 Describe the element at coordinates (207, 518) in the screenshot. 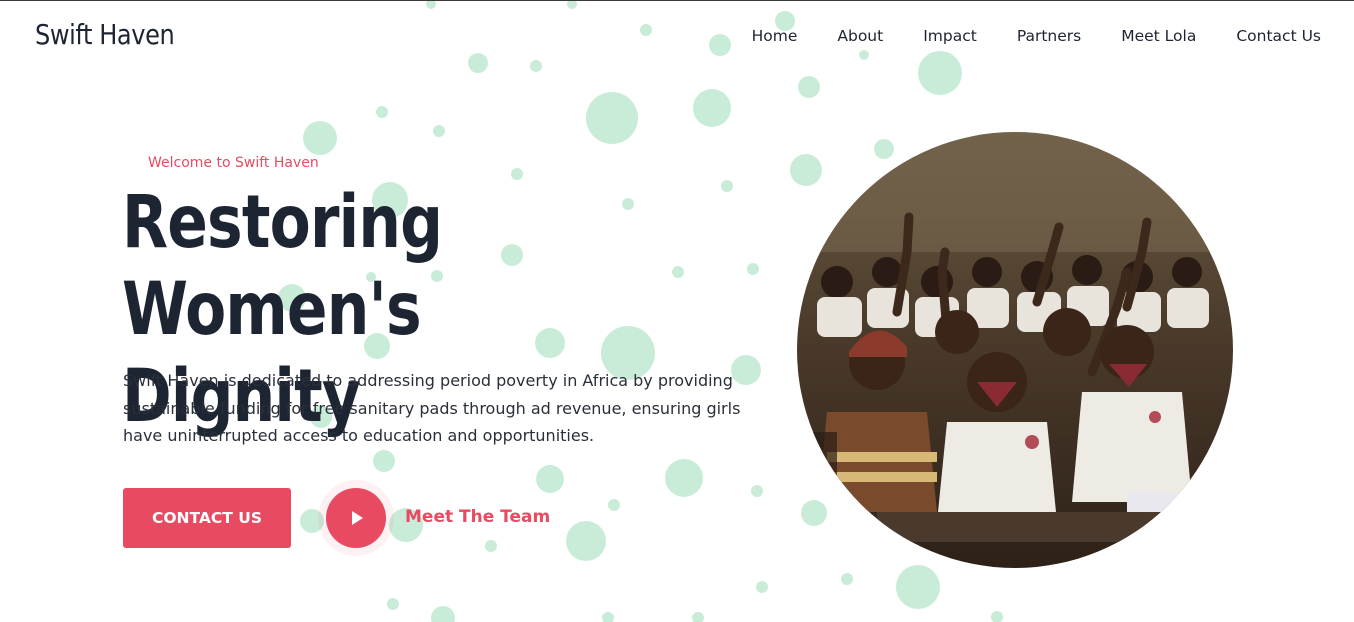

I see `contact-us-button: CONTACT US` at that location.